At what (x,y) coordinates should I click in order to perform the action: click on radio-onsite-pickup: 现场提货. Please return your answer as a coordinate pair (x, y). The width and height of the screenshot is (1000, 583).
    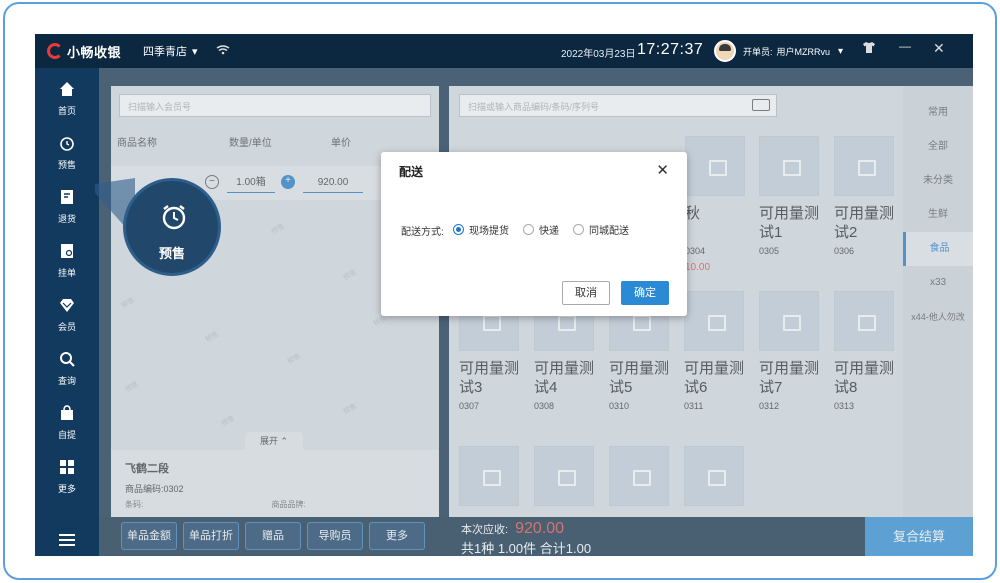
    Looking at the image, I should click on (481, 229).